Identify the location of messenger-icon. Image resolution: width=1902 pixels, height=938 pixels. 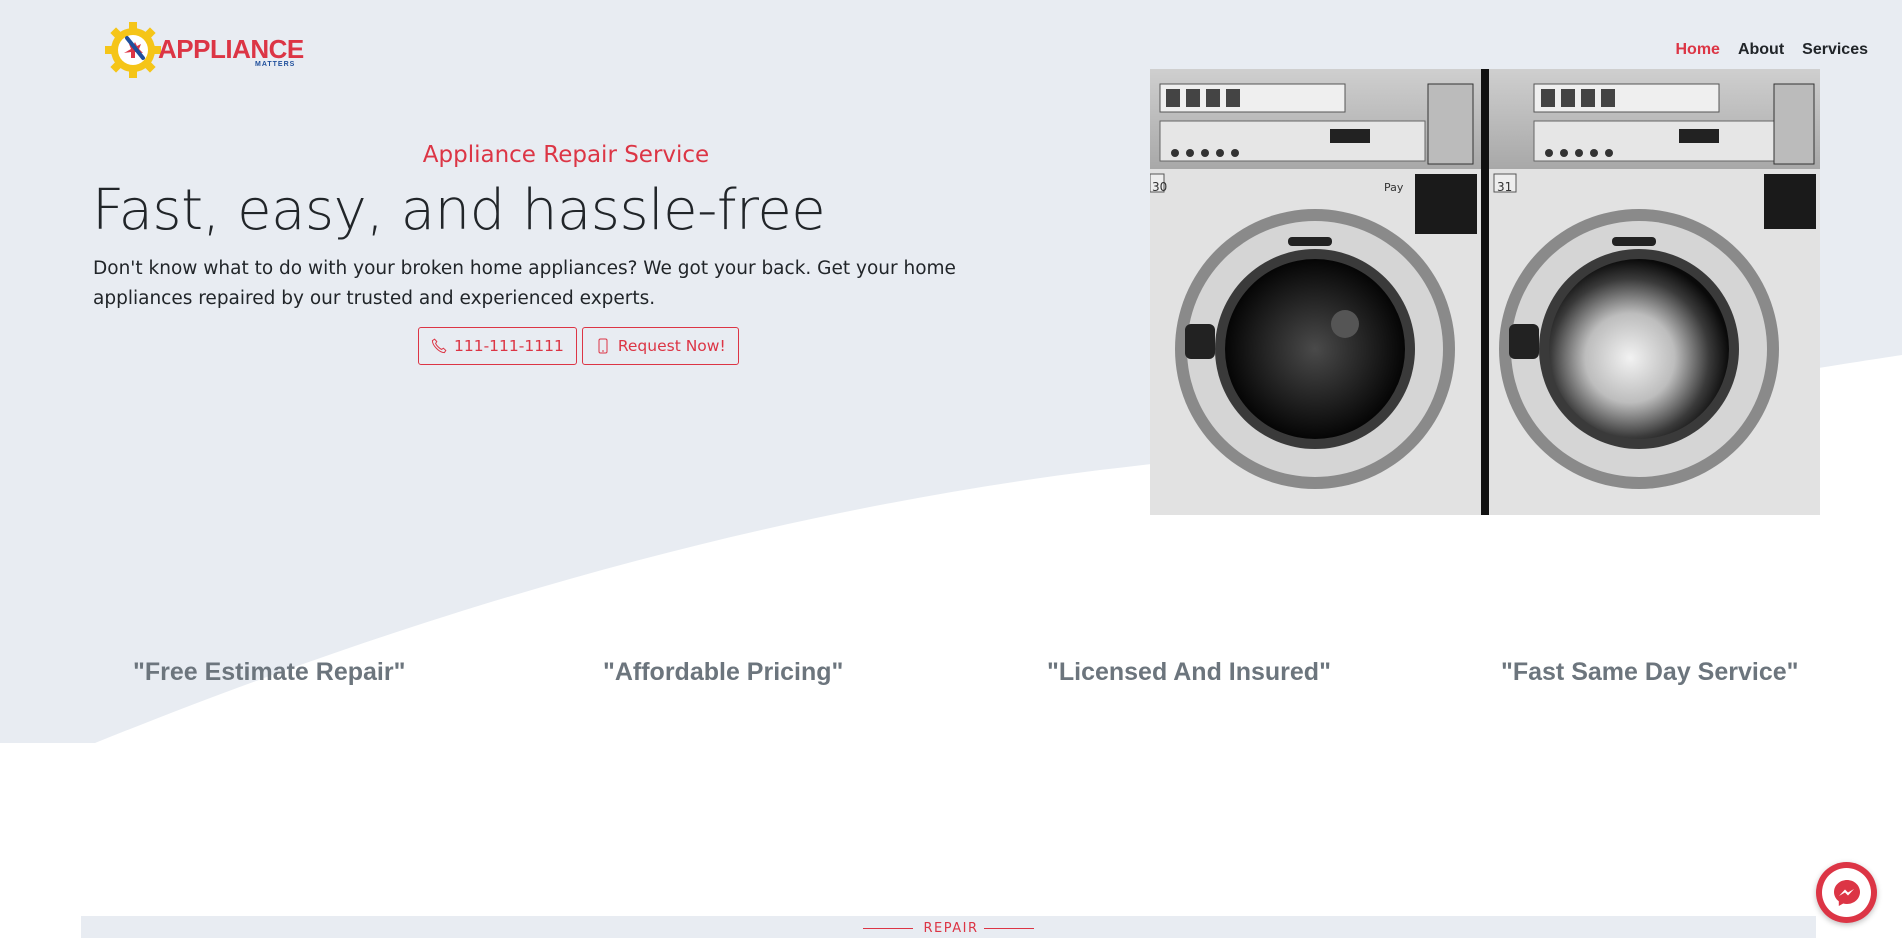
(1846, 892).